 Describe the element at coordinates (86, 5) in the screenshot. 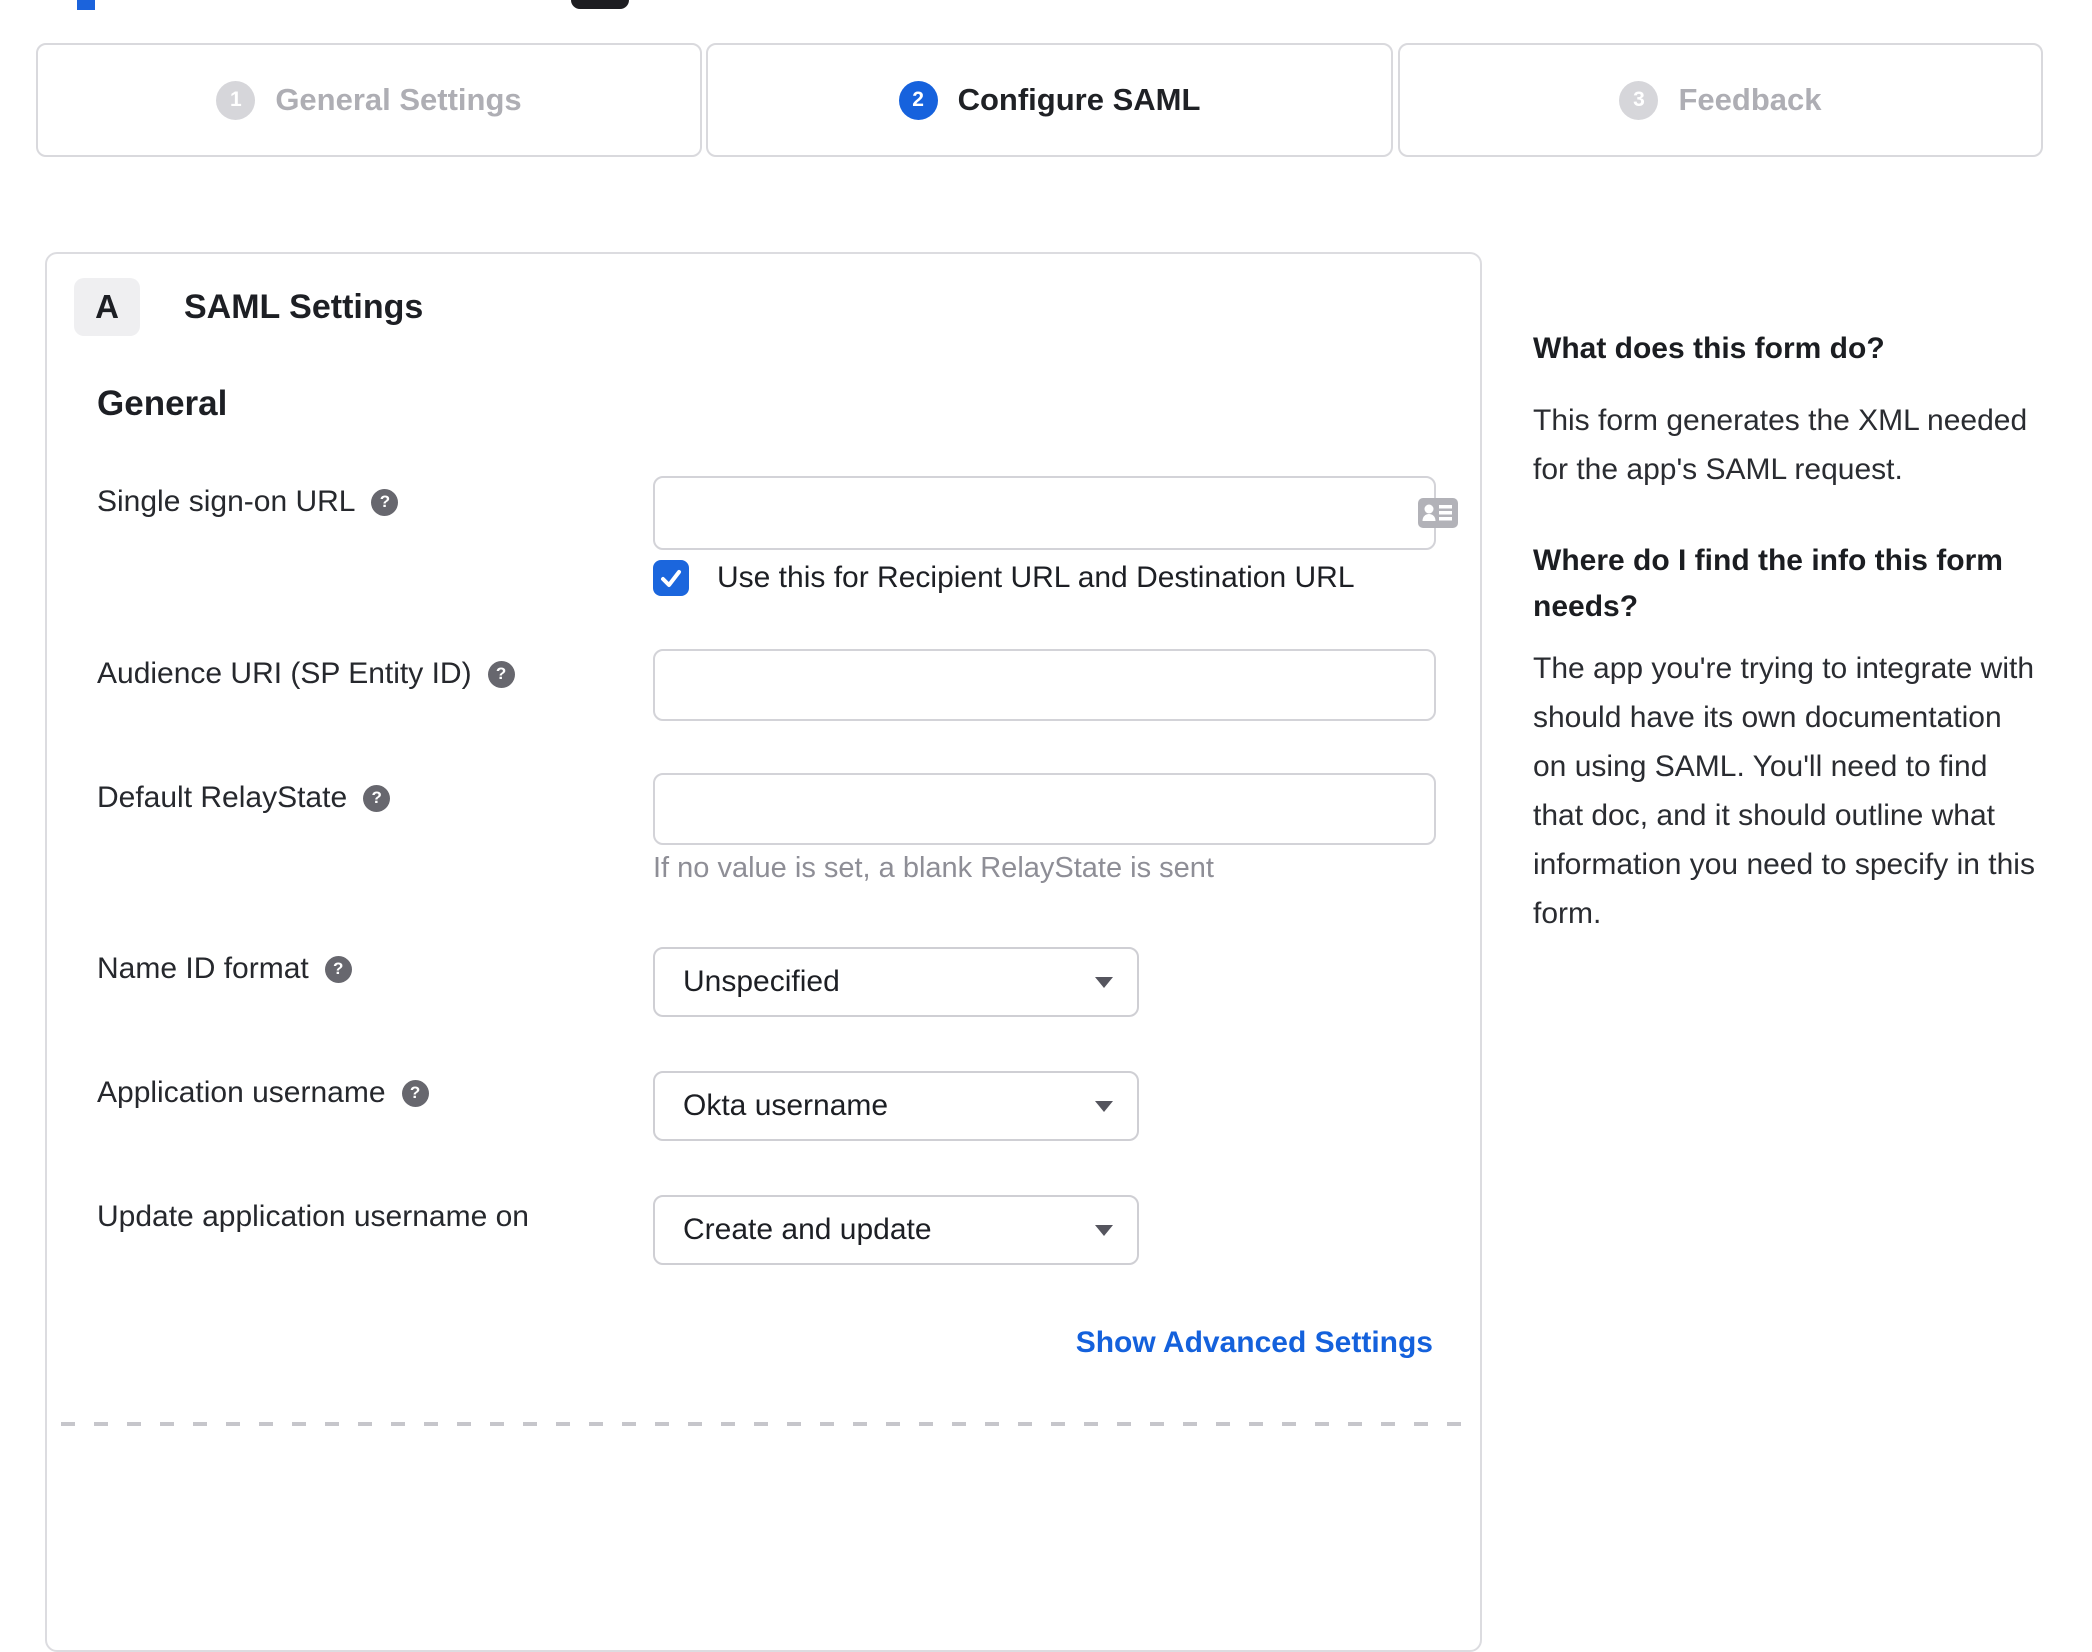

I see `header-logo-fragment-icon` at that location.